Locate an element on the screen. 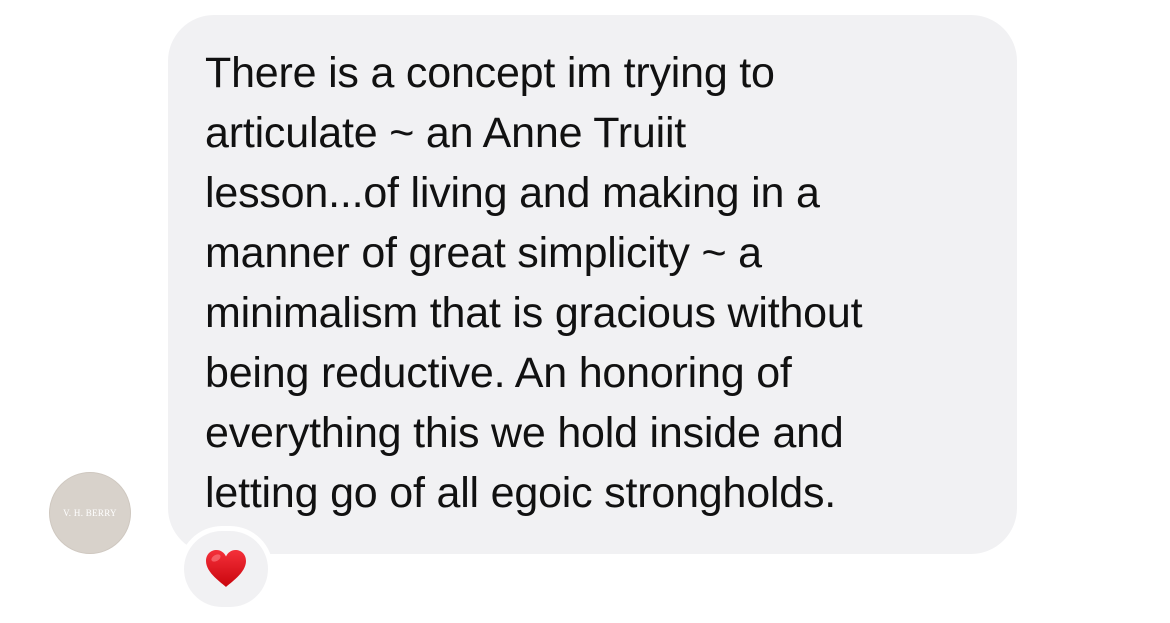 This screenshot has height=623, width=1170. sender-avatar: V. H. BERRY is located at coordinates (90, 513).